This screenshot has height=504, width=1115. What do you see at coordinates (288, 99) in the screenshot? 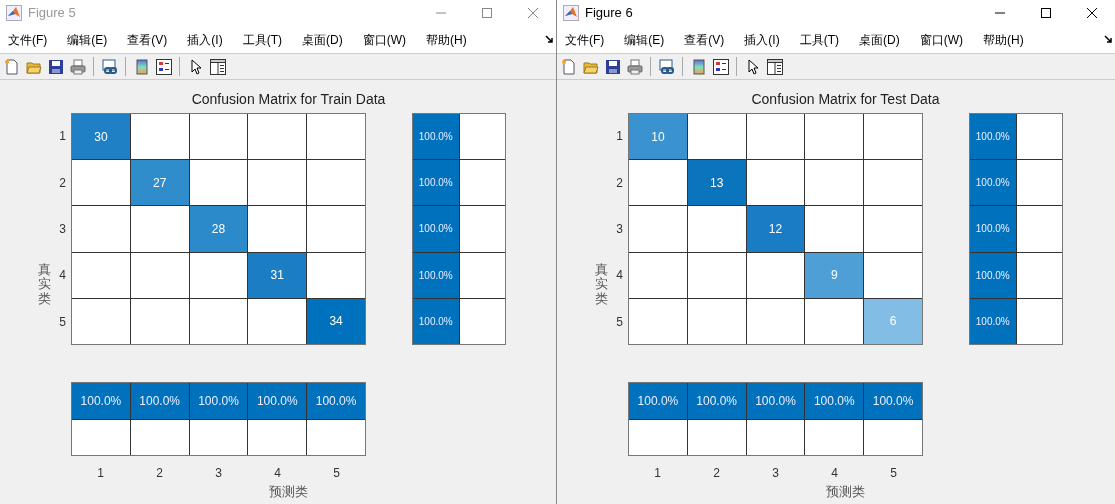
I see `chart-title: Confusion Matrix for Train Data` at bounding box center [288, 99].